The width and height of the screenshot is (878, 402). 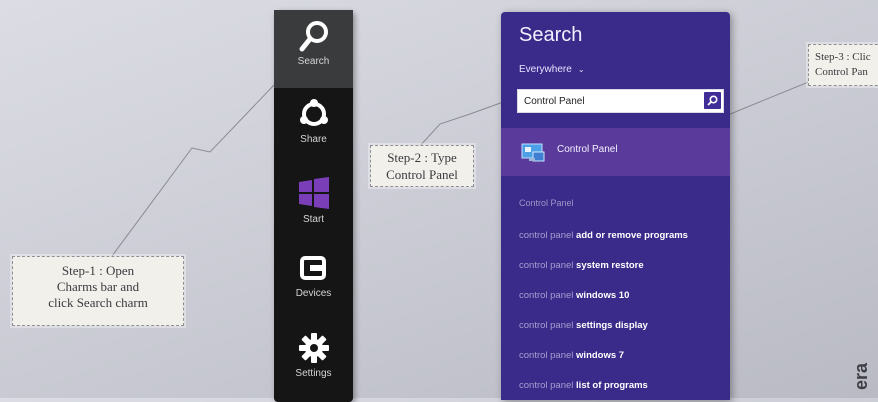 What do you see at coordinates (312, 268) in the screenshot?
I see `devices-icon` at bounding box center [312, 268].